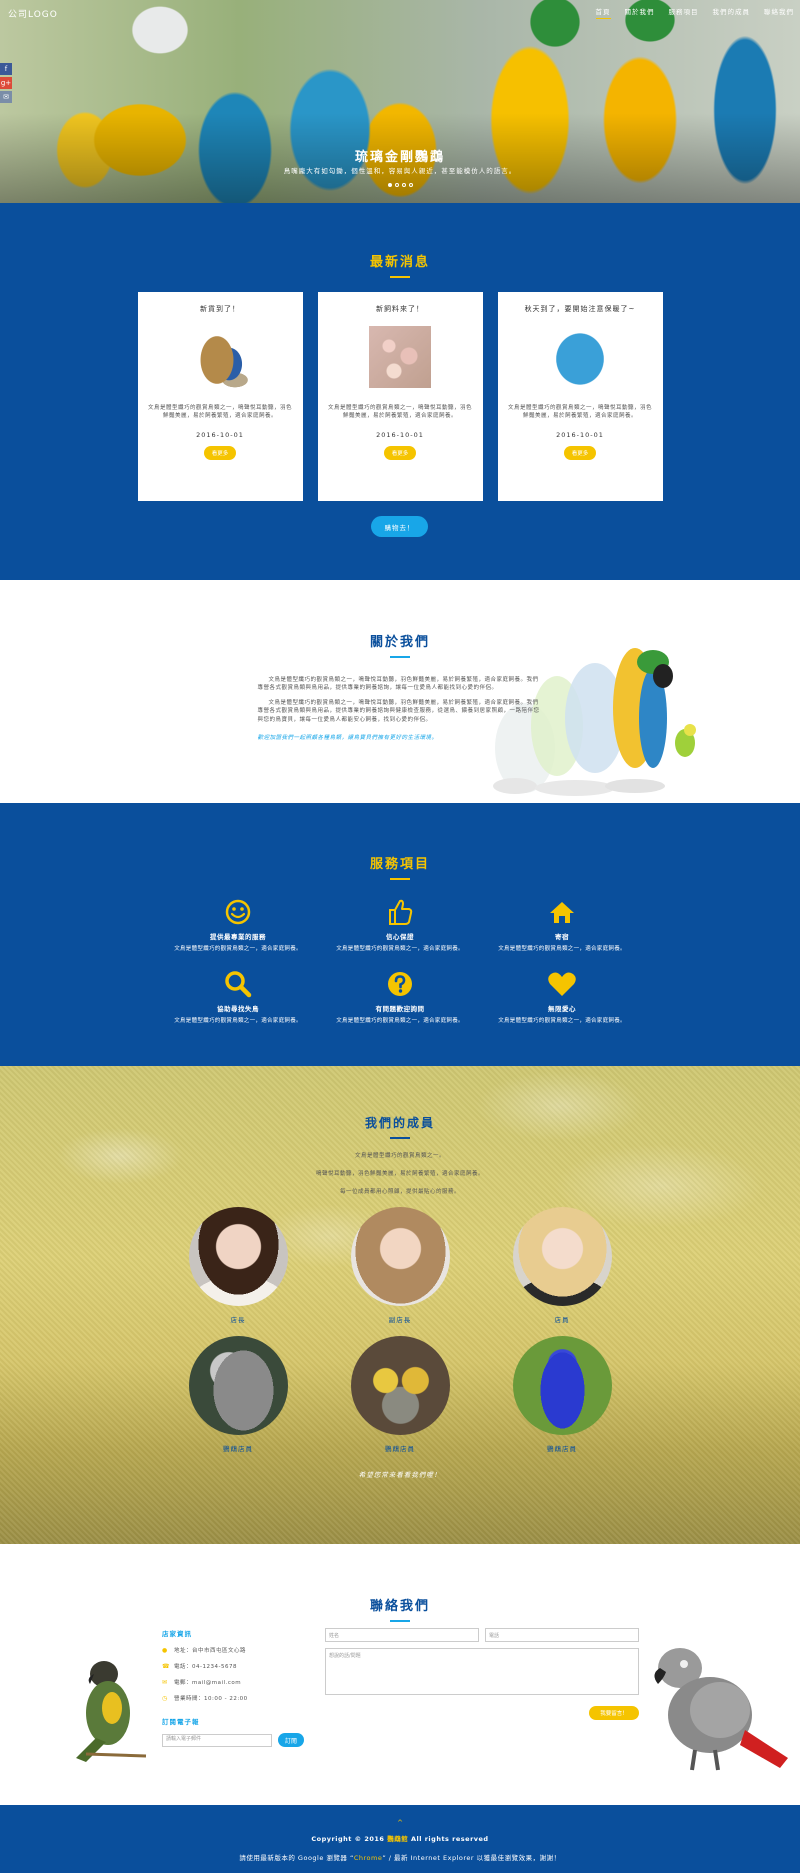 This screenshot has width=800, height=1873. I want to click on message-field: 想說的話/問題, so click(482, 1671).